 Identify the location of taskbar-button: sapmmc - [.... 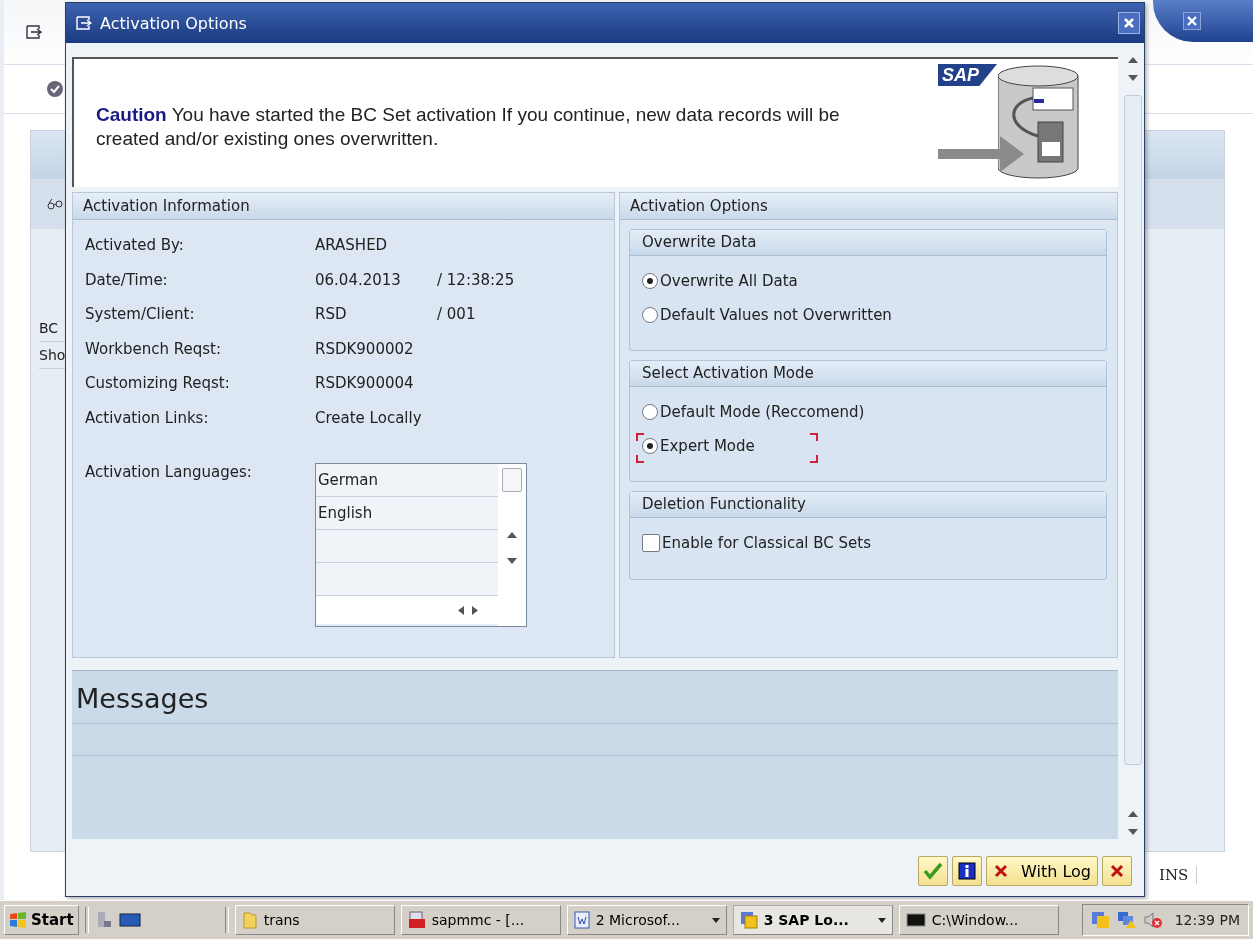
(480, 920).